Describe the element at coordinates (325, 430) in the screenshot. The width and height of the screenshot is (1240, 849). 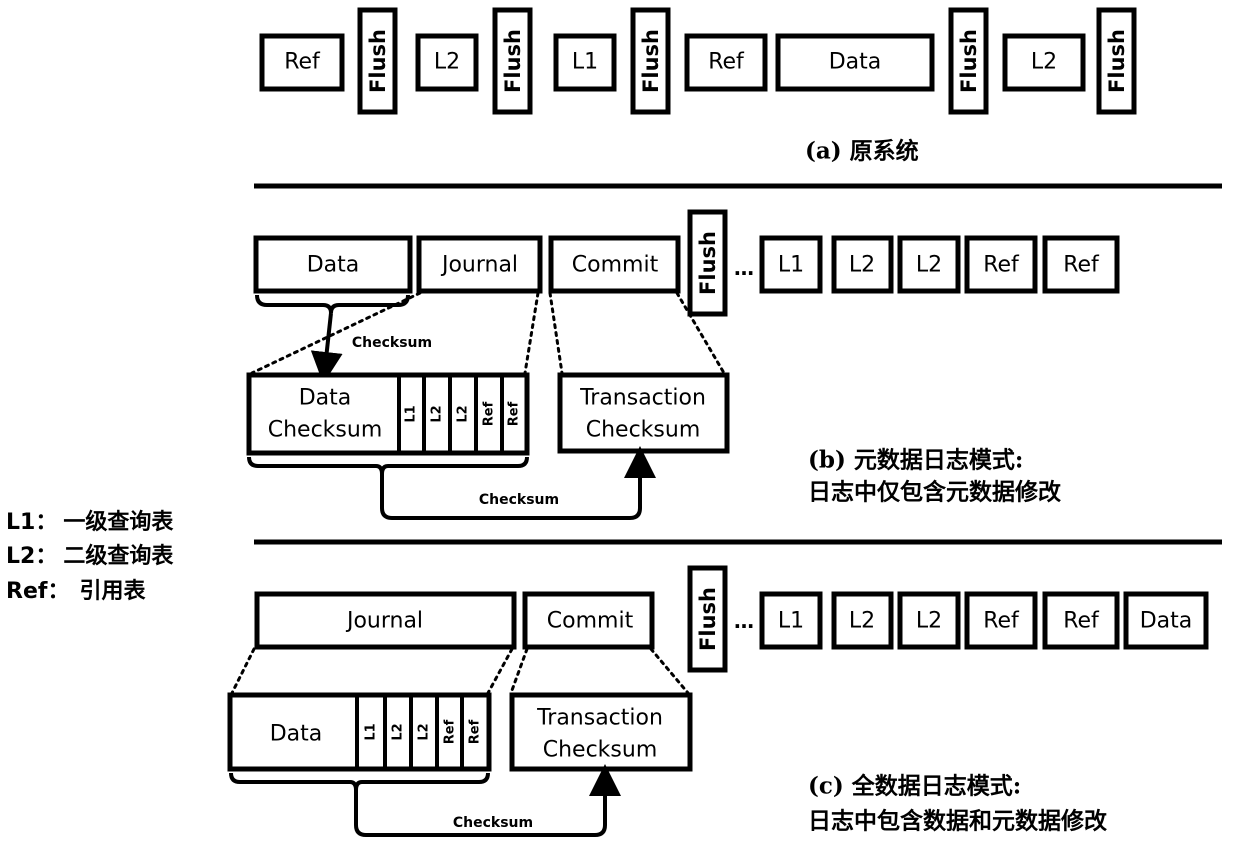
I see `data-checksum-label: Checksum` at that location.